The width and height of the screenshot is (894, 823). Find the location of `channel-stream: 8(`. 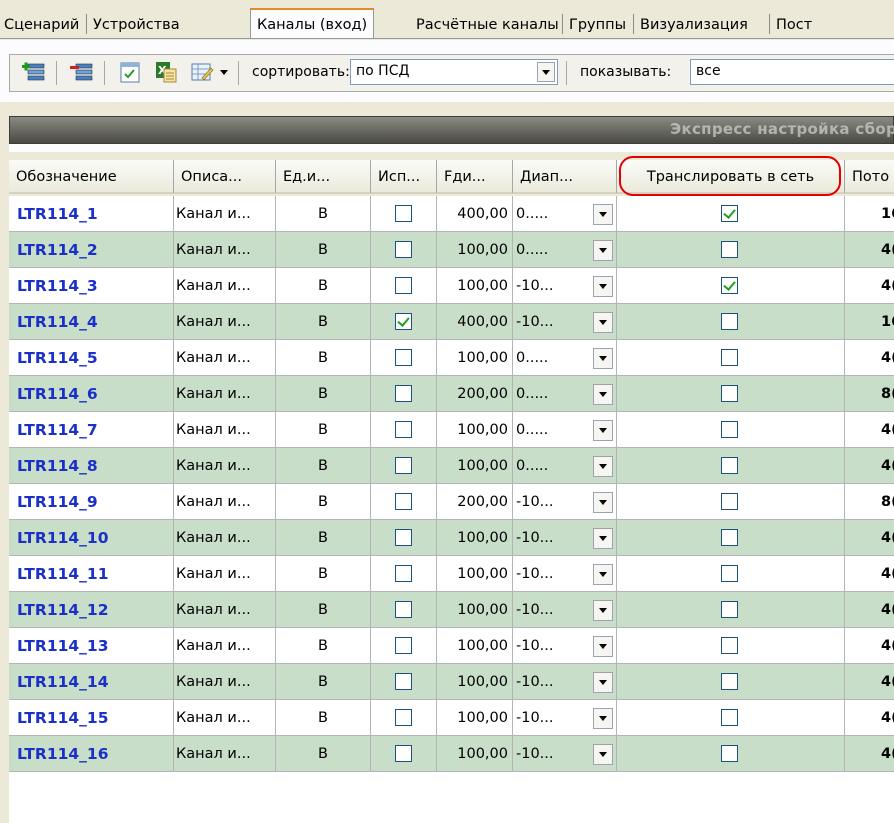

channel-stream: 8( is located at coordinates (869, 502).